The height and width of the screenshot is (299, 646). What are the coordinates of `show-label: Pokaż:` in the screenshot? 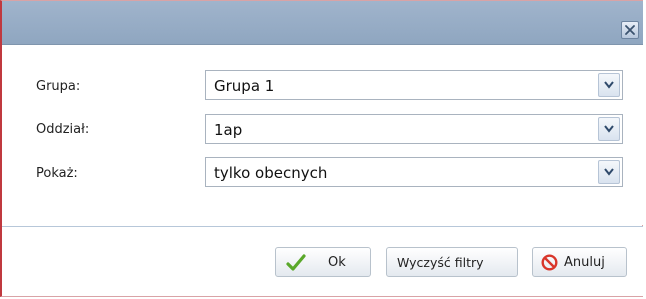 It's located at (57, 173).